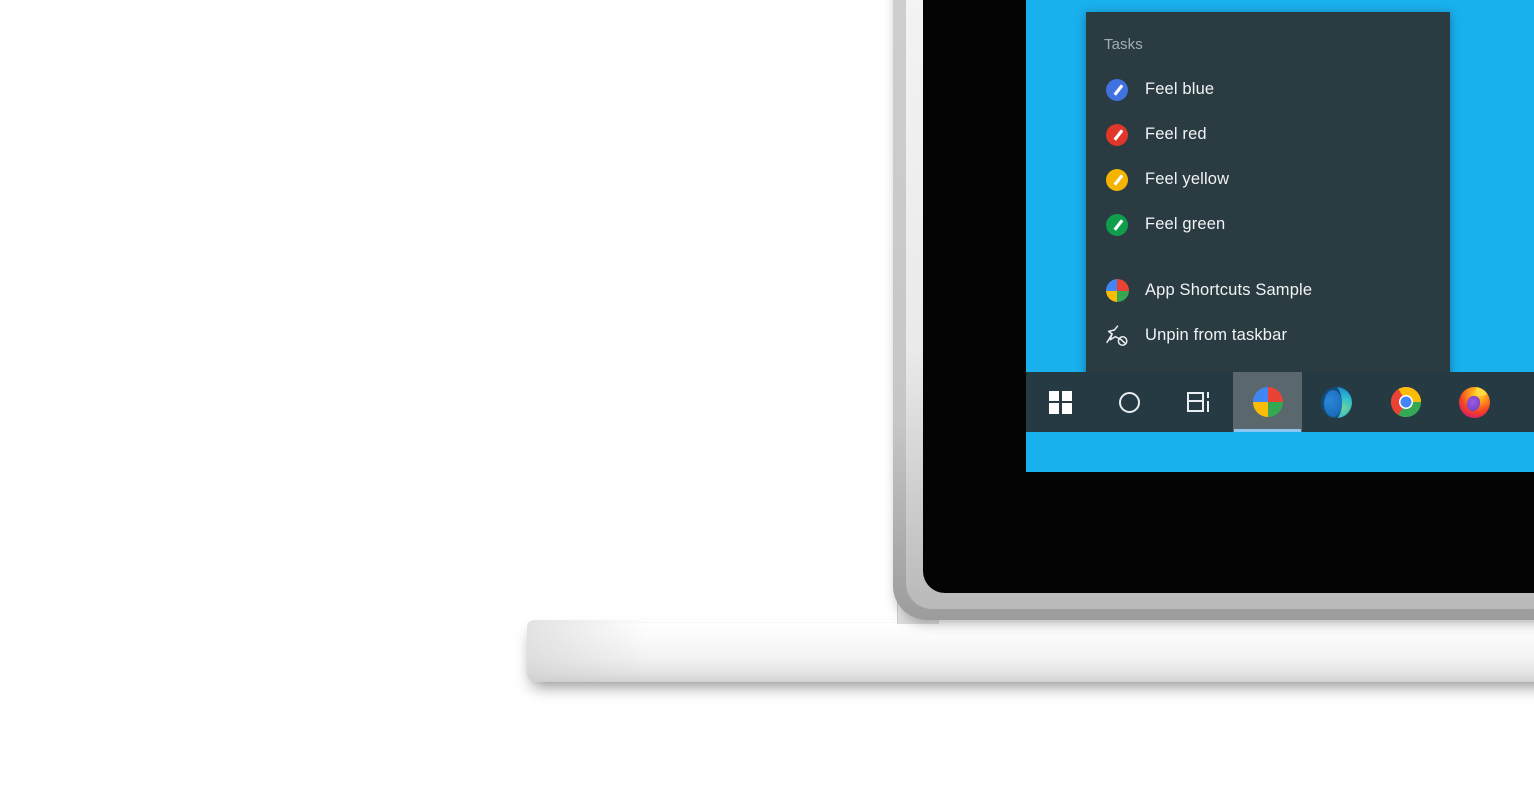 The height and width of the screenshot is (805, 1534). I want to click on cortana-circle-icon, so click(1129, 402).